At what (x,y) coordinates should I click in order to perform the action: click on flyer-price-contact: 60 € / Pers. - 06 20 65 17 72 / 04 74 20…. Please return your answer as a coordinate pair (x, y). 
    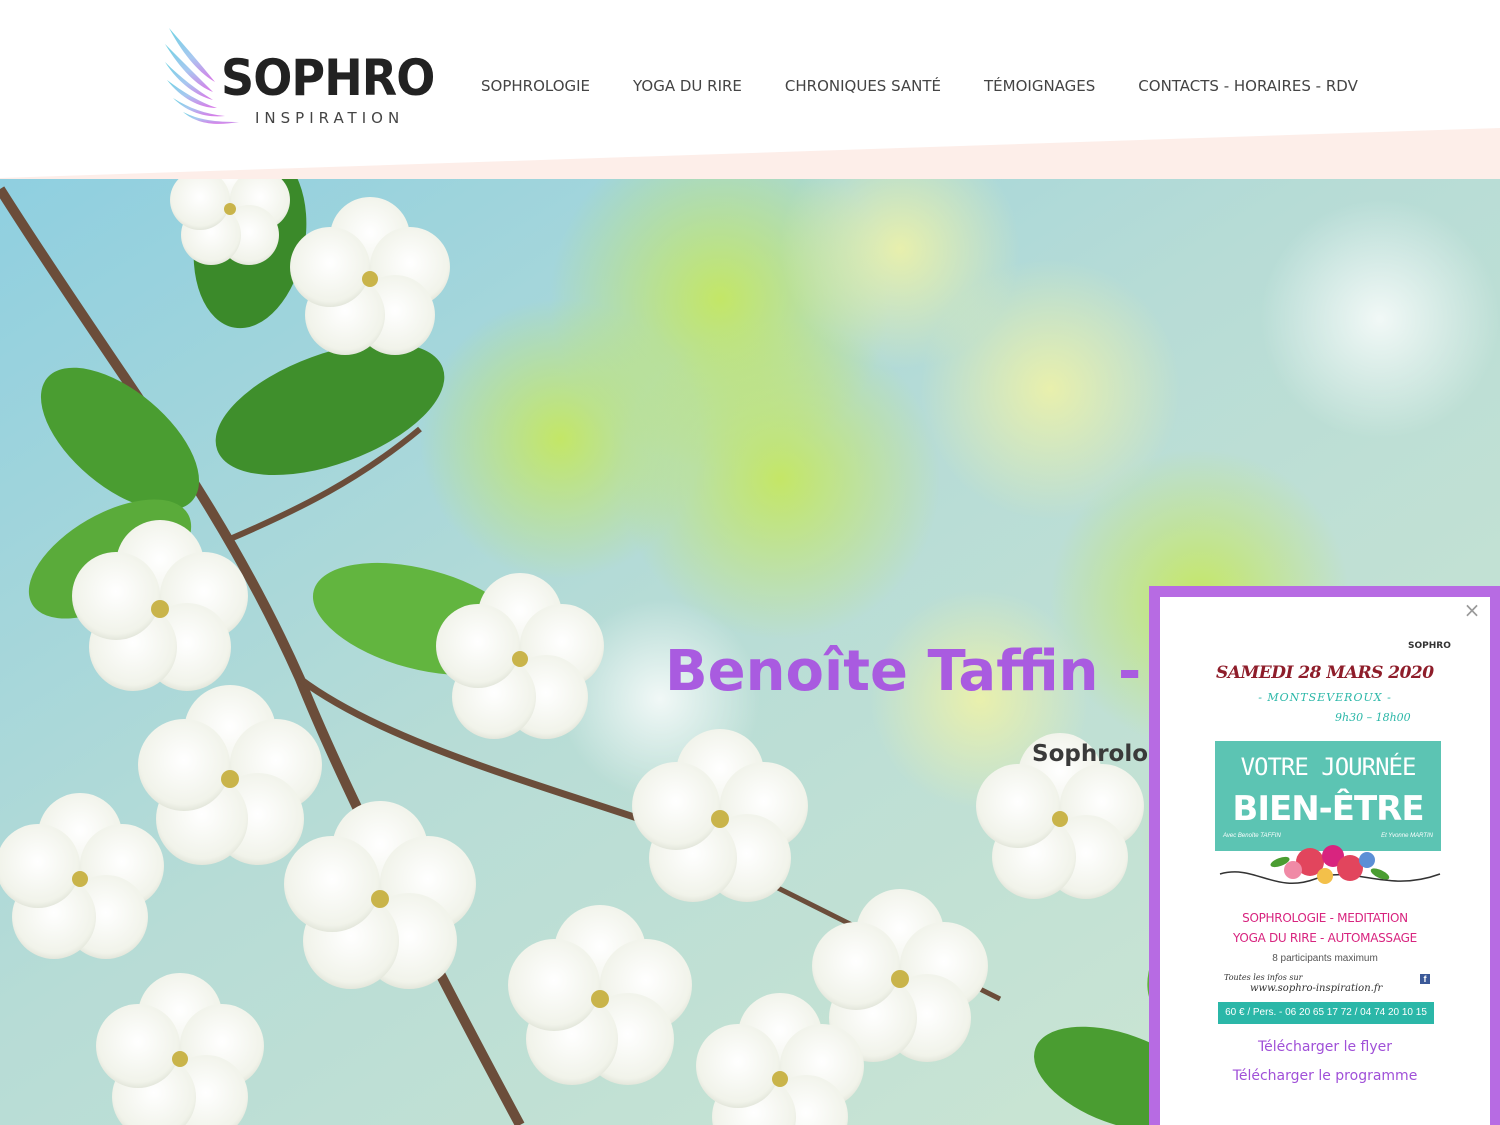
    Looking at the image, I should click on (1326, 1013).